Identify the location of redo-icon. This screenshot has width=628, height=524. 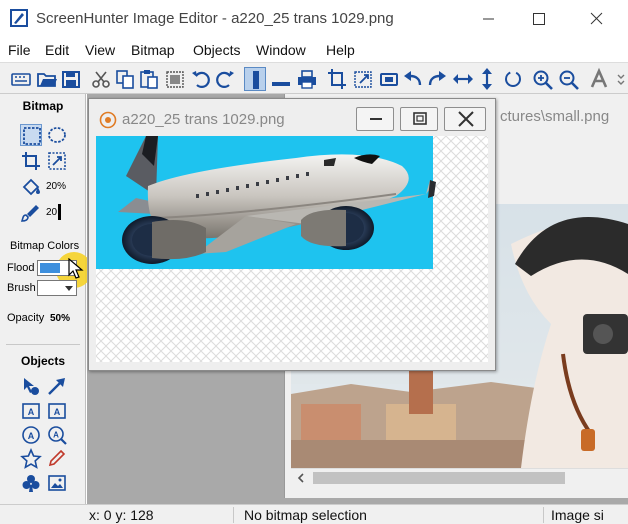
(225, 79).